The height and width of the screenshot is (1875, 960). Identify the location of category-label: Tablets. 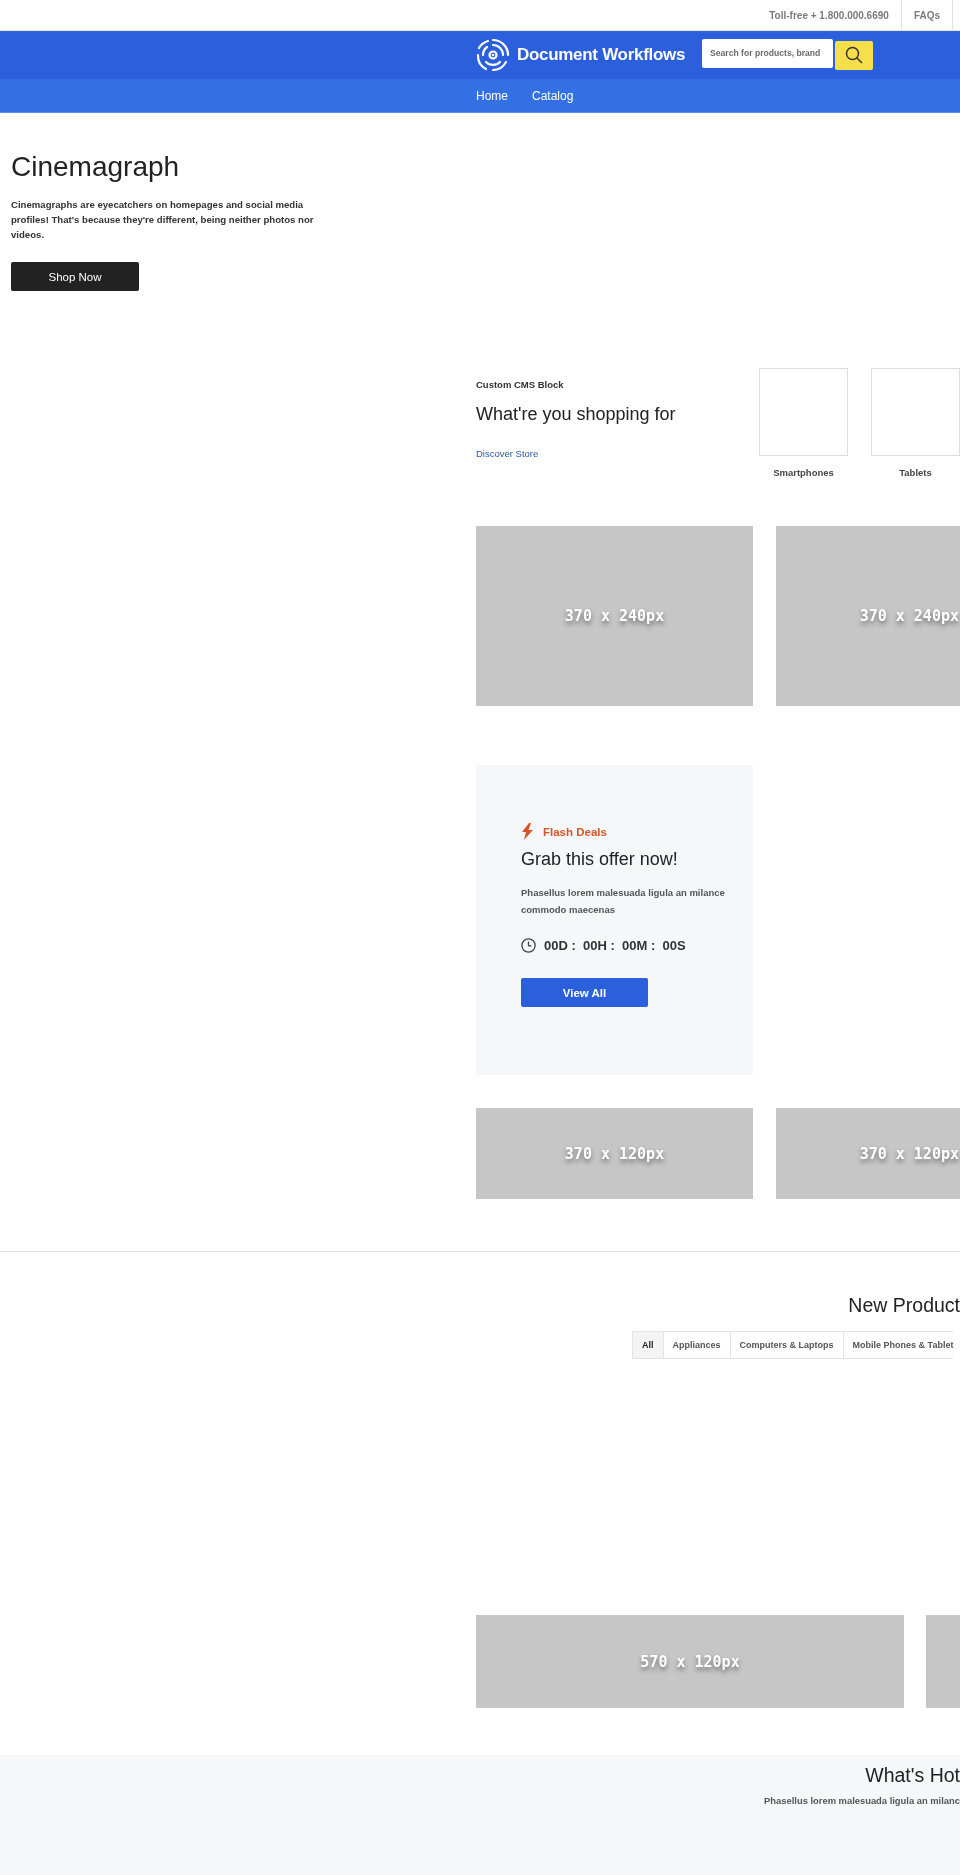
(915, 472).